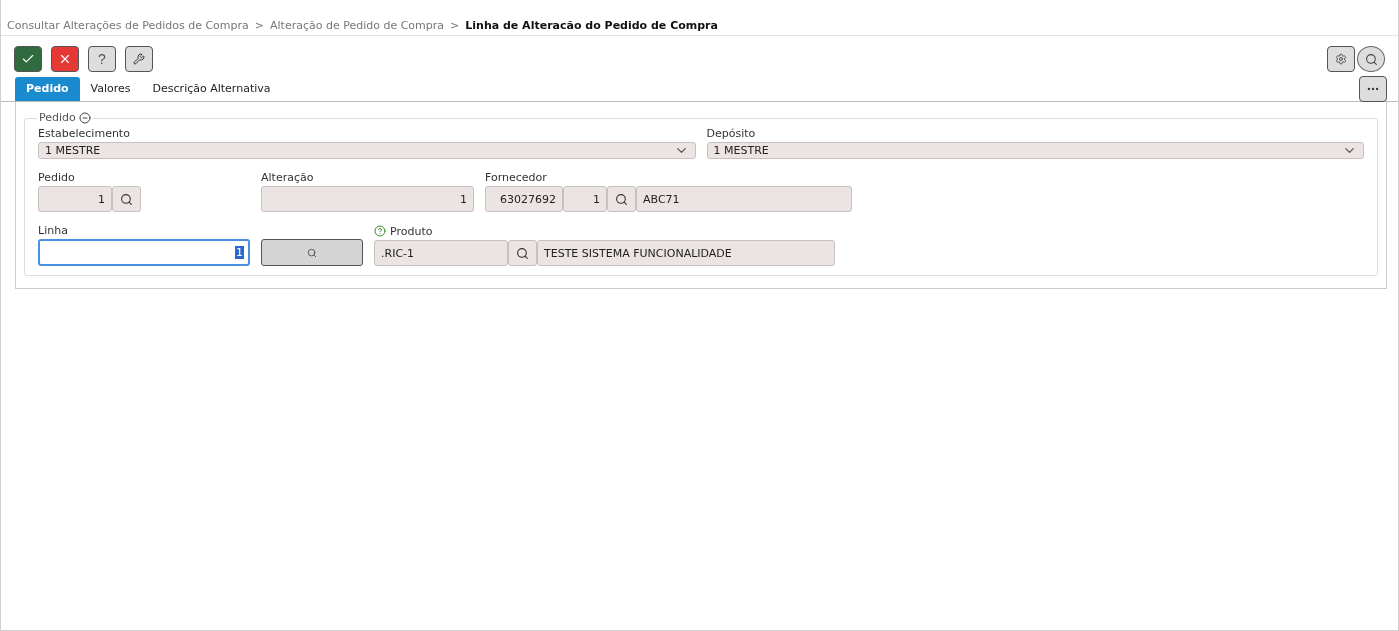 The width and height of the screenshot is (1399, 631). I want to click on settings-icon, so click(1341, 59).